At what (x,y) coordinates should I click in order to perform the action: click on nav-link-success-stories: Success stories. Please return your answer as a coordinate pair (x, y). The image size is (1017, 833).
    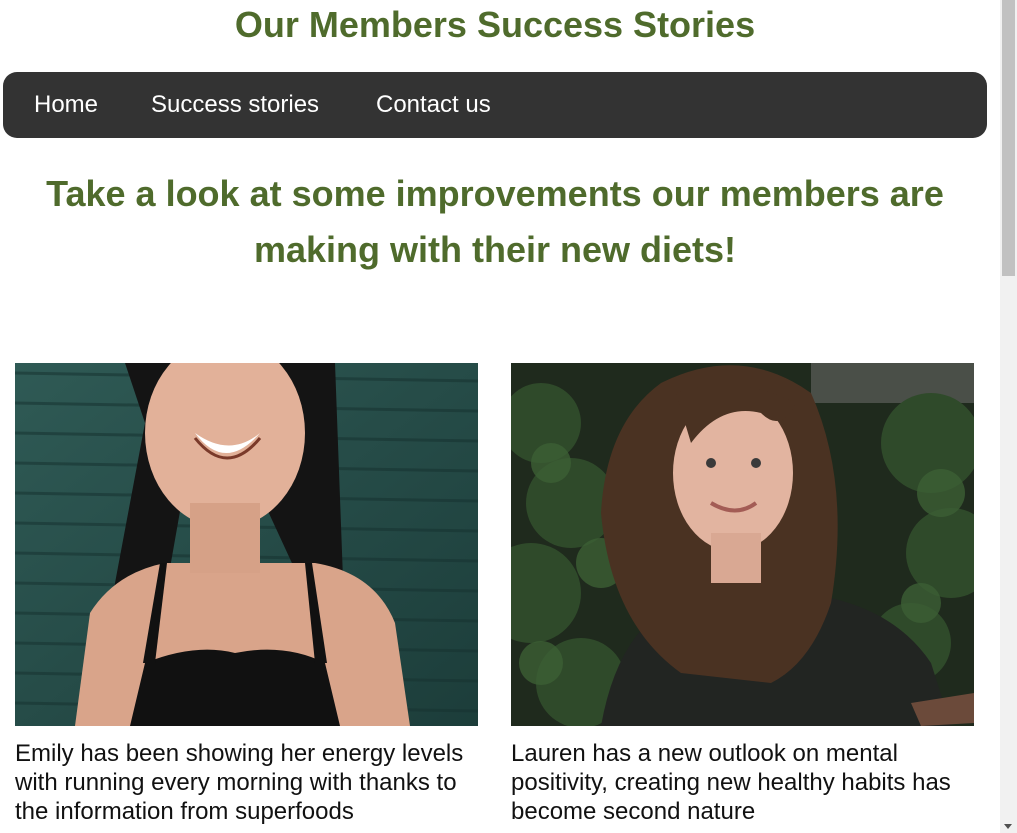
    Looking at the image, I should click on (235, 105).